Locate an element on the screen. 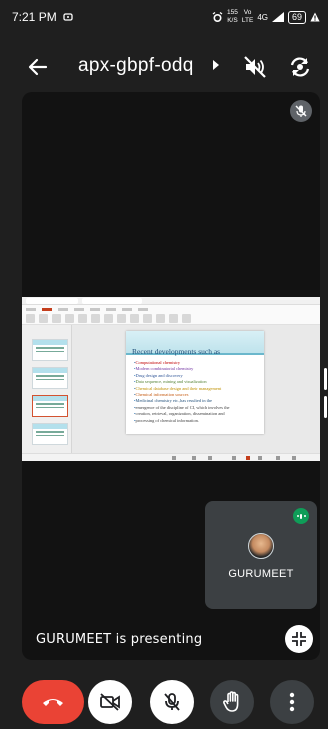  participant-tile: GURUMEET is located at coordinates (261, 555).